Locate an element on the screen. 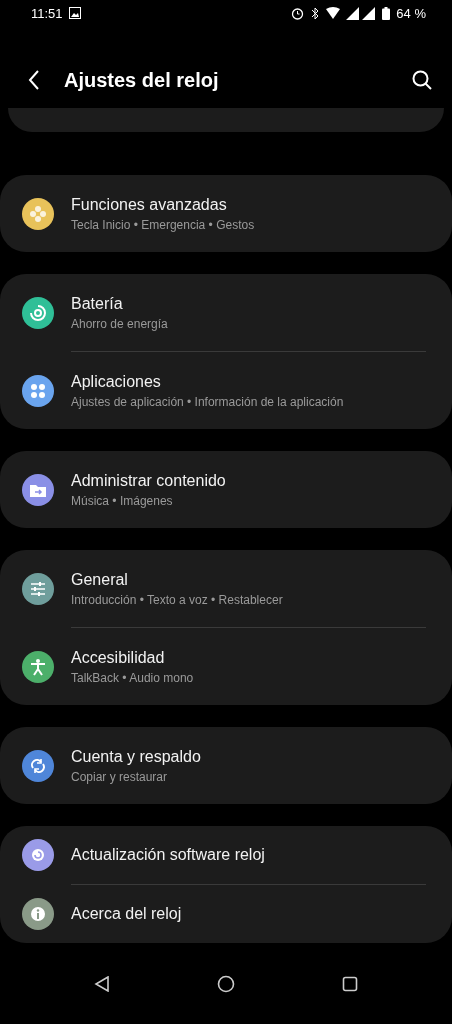 The height and width of the screenshot is (1024, 452). item-subtitle: Introducción • Texto a voz • Restablecer is located at coordinates (177, 599).